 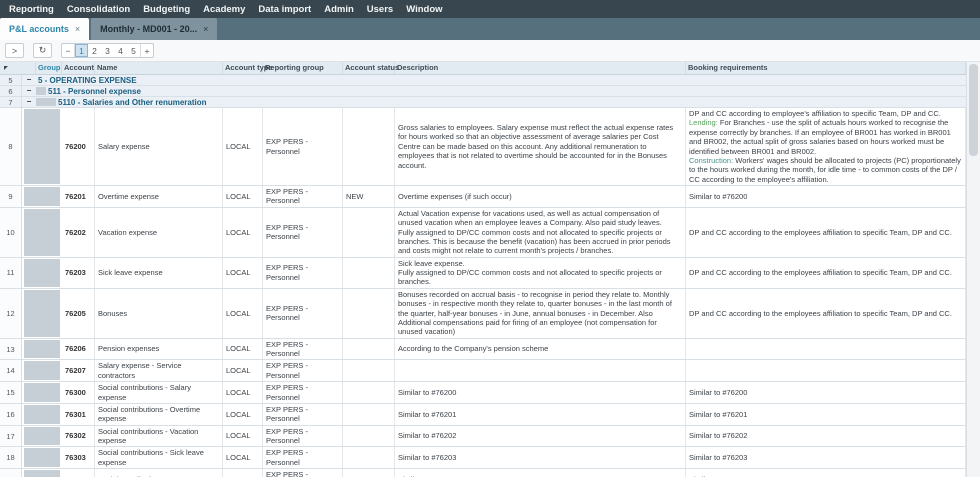 What do you see at coordinates (11, 414) in the screenshot?
I see `row-number: 16` at bounding box center [11, 414].